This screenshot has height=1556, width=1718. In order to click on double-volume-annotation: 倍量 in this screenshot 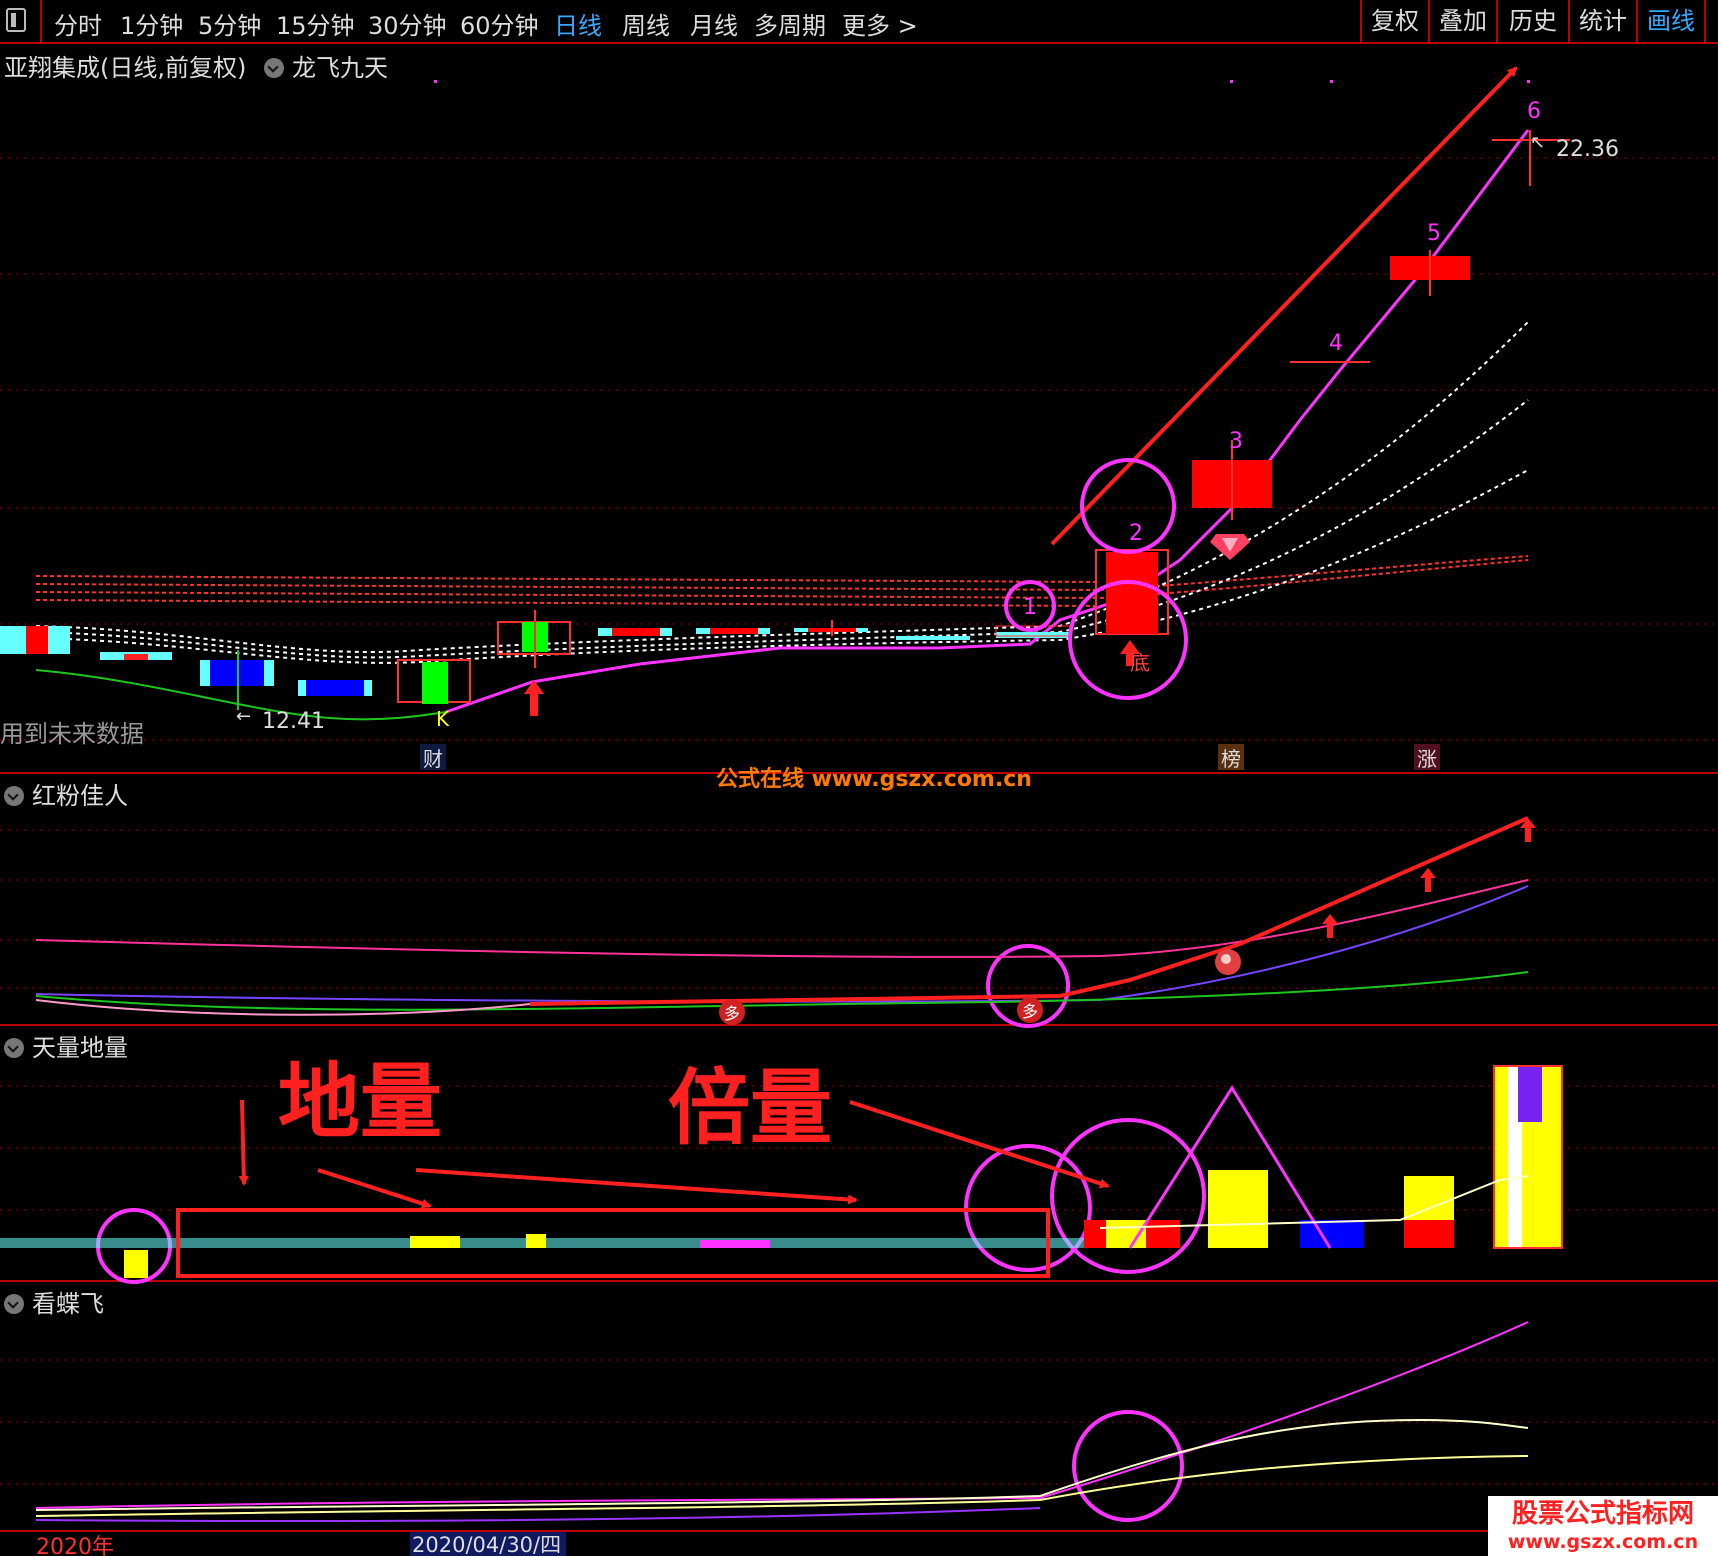, I will do `click(750, 1108)`.